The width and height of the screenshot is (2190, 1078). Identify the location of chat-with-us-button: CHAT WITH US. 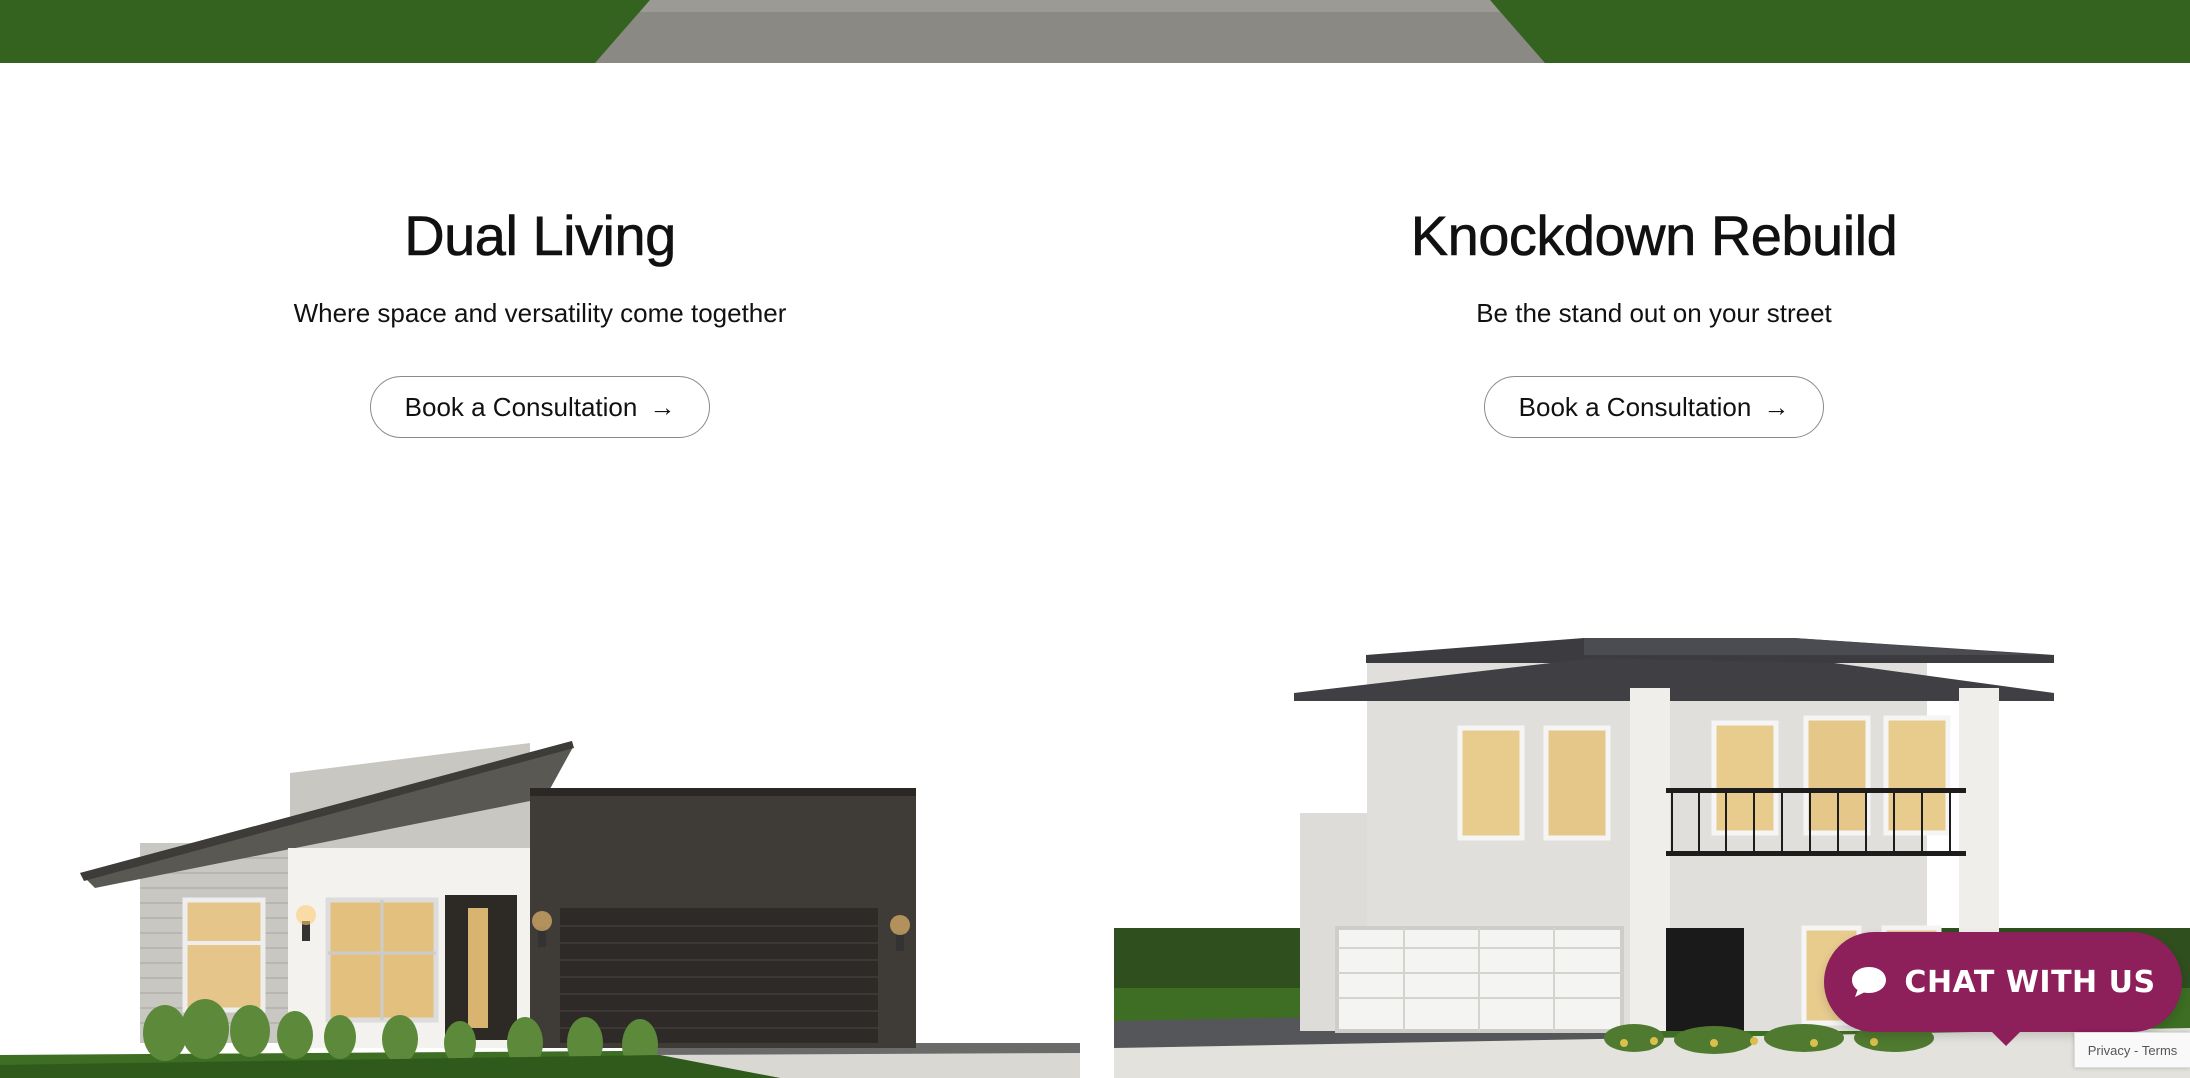
(2003, 982).